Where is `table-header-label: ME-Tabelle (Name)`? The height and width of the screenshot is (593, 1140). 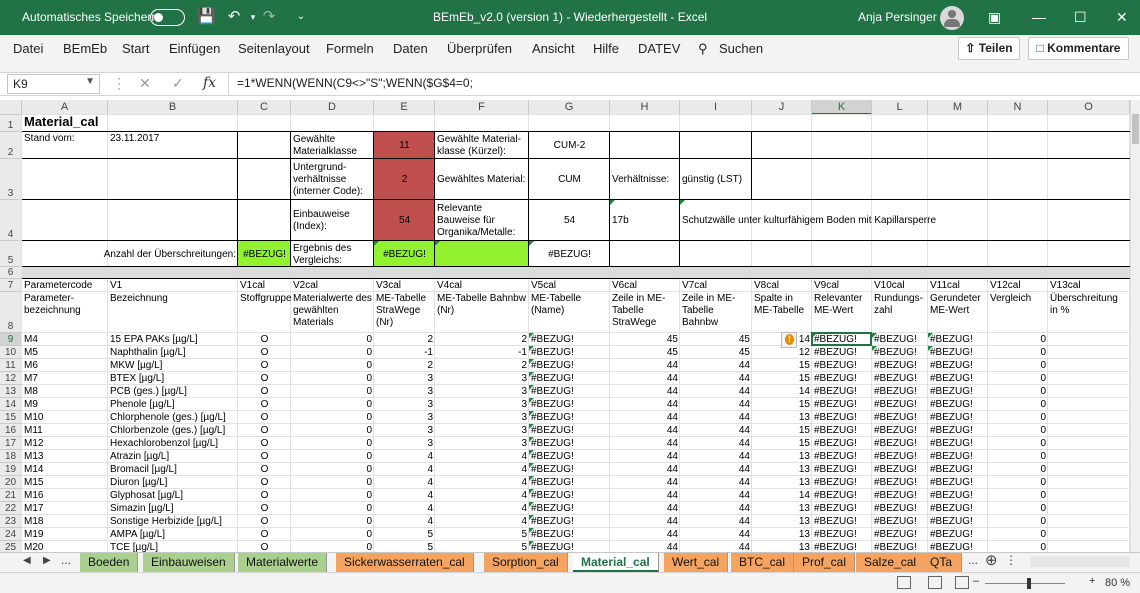
table-header-label: ME-Tabelle (Name) is located at coordinates (569, 312).